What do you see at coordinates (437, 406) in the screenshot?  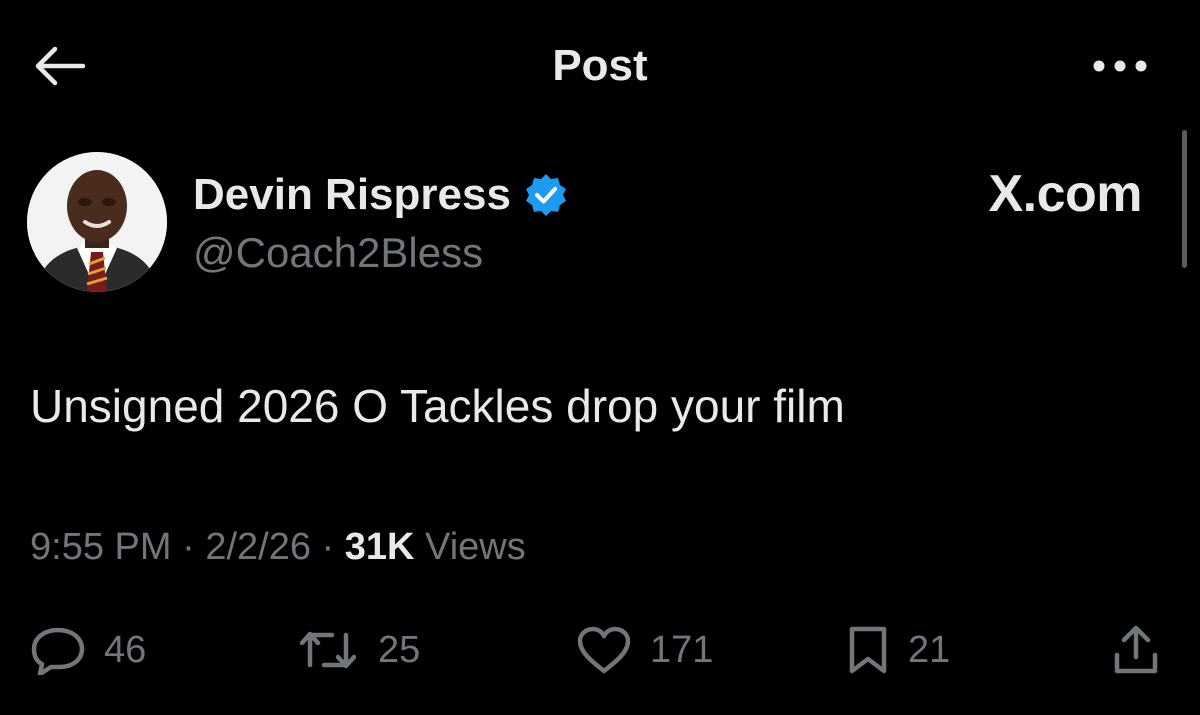 I see `post-text: Unsigned 2026 O Tackles drop your film` at bounding box center [437, 406].